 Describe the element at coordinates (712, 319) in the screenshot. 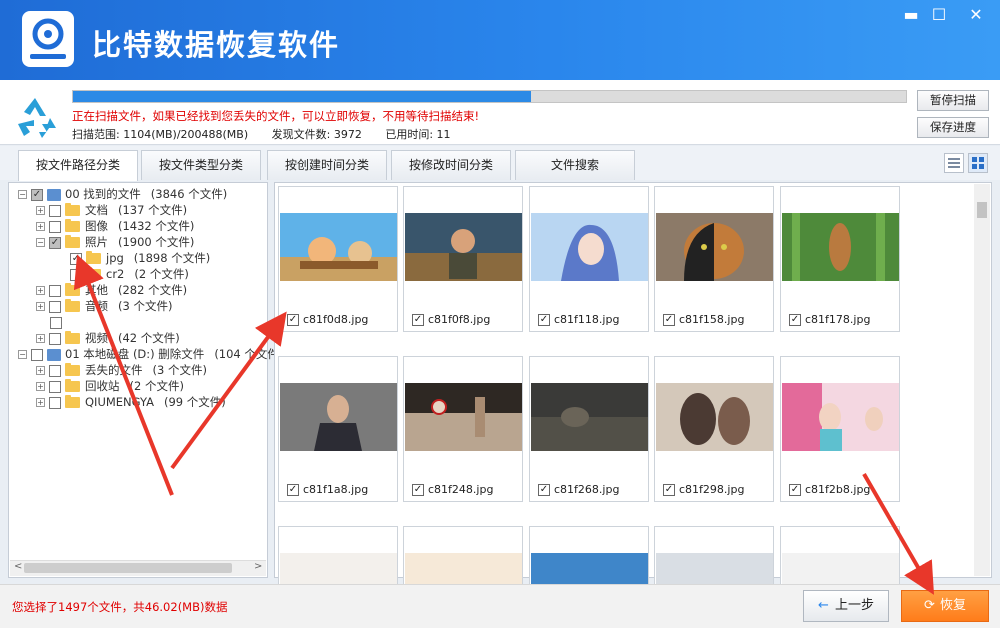

I see `file-name: c81f158.jpg` at that location.